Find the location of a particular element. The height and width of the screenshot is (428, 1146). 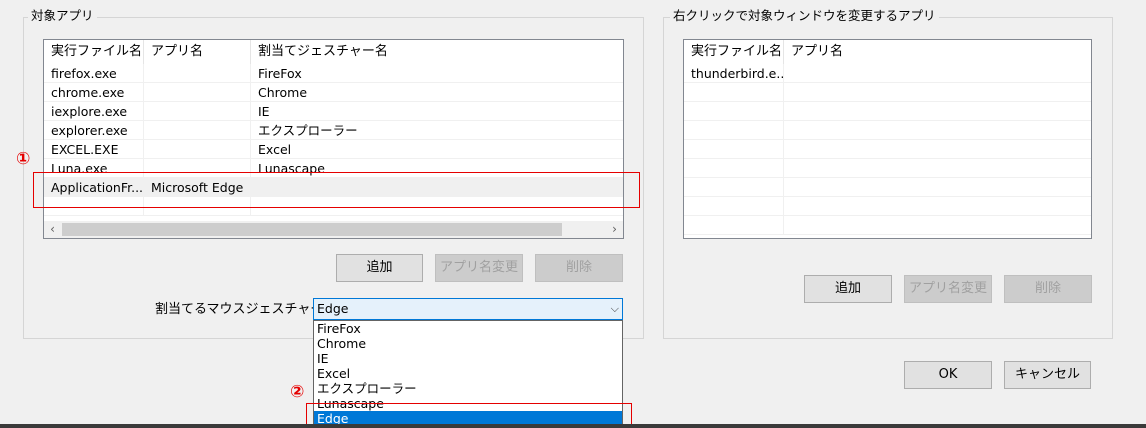

cell-gesture-name: FireFox is located at coordinates (280, 73).